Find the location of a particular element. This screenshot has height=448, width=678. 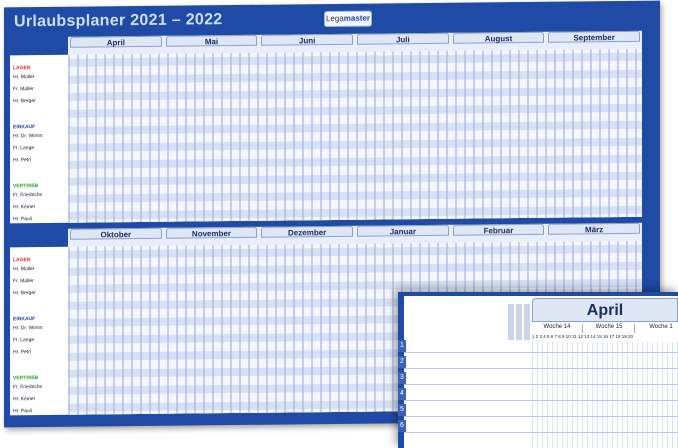

planner-title: Urlaubsplaner 2021 – 2022 is located at coordinates (118, 21).